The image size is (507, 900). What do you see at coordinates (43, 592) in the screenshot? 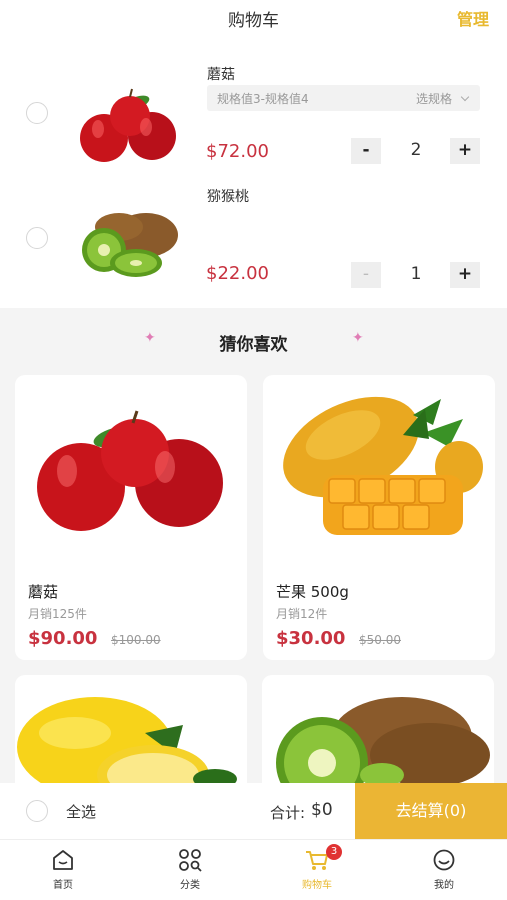
I see `product-name: 蘑菇` at bounding box center [43, 592].